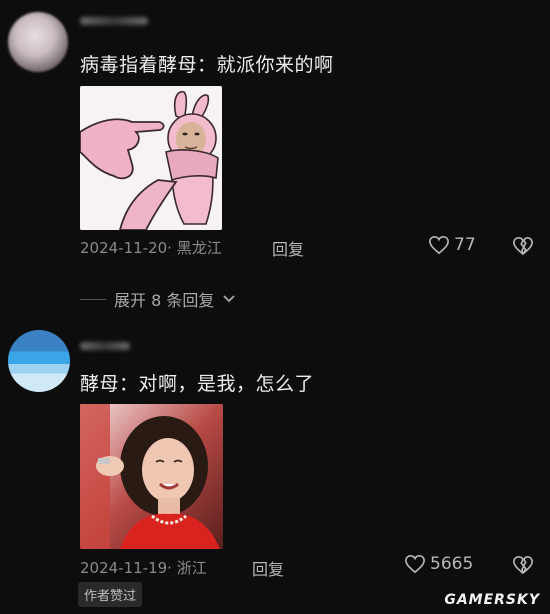 The height and width of the screenshot is (614, 550). I want to click on expand-replies-label: 展开 8 条回复, so click(164, 300).